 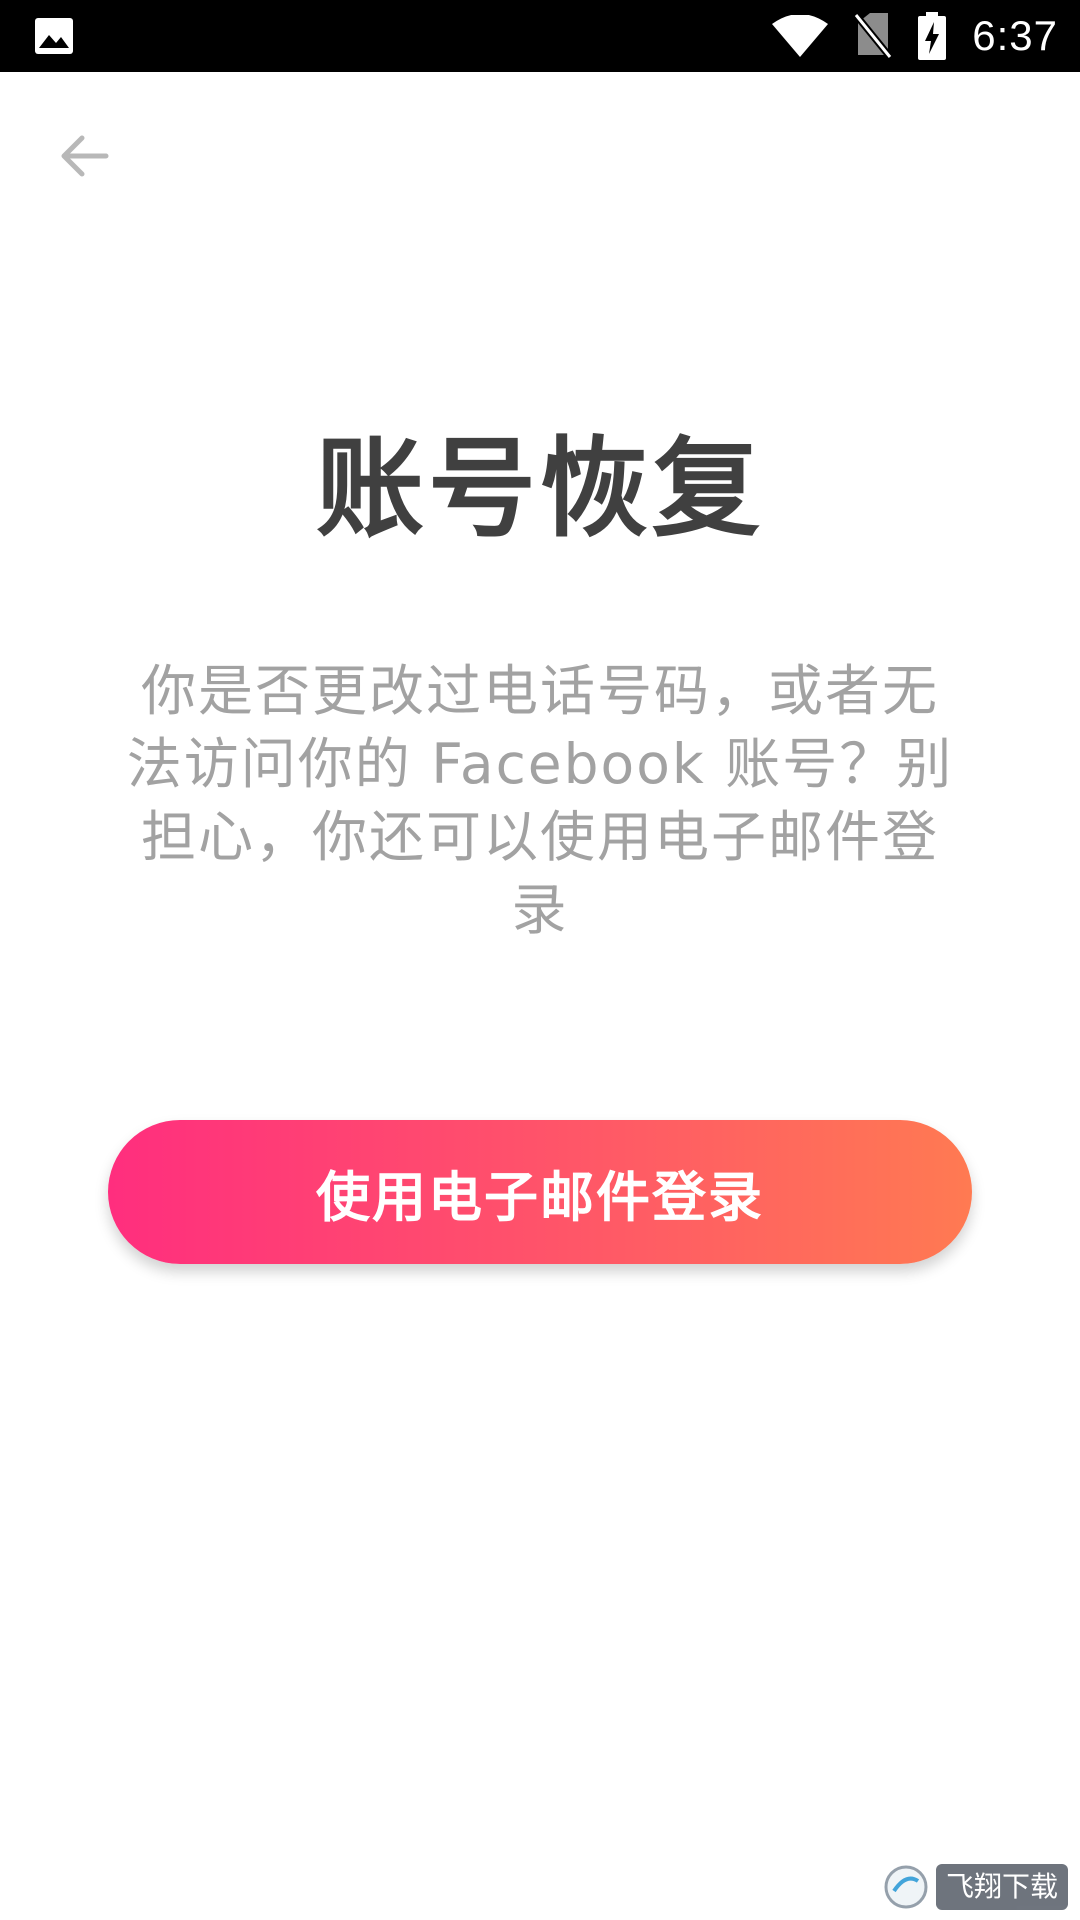 I want to click on status-time: 6:37, so click(x=1015, y=35).